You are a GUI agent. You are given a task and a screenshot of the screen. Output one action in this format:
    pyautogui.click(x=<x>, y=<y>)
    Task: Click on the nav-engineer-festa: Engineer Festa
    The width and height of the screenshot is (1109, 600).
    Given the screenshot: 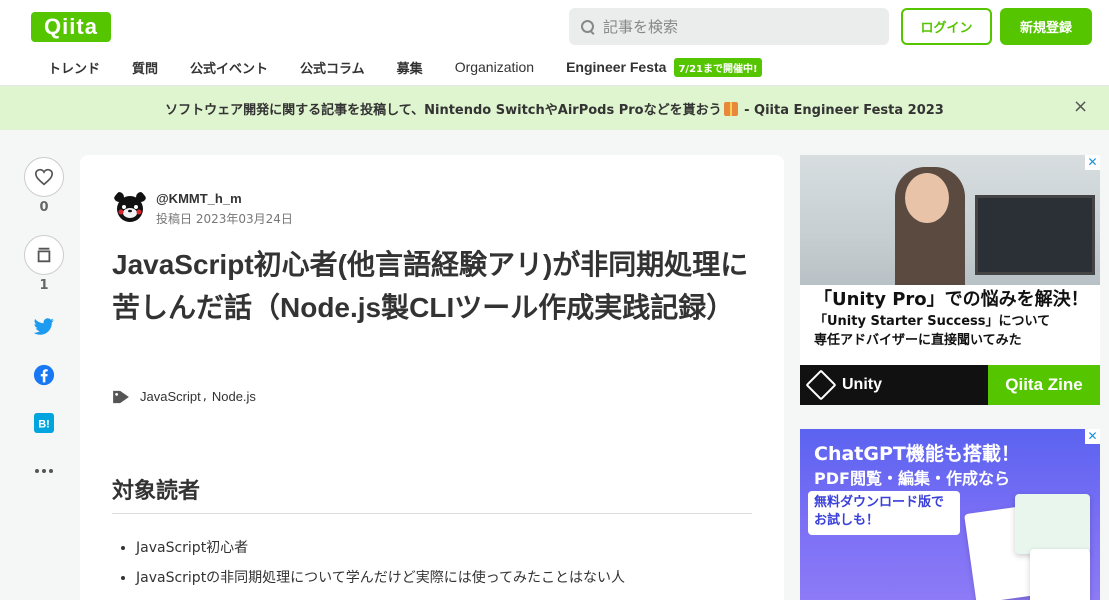 What is the action you would take?
    pyautogui.click(x=616, y=67)
    